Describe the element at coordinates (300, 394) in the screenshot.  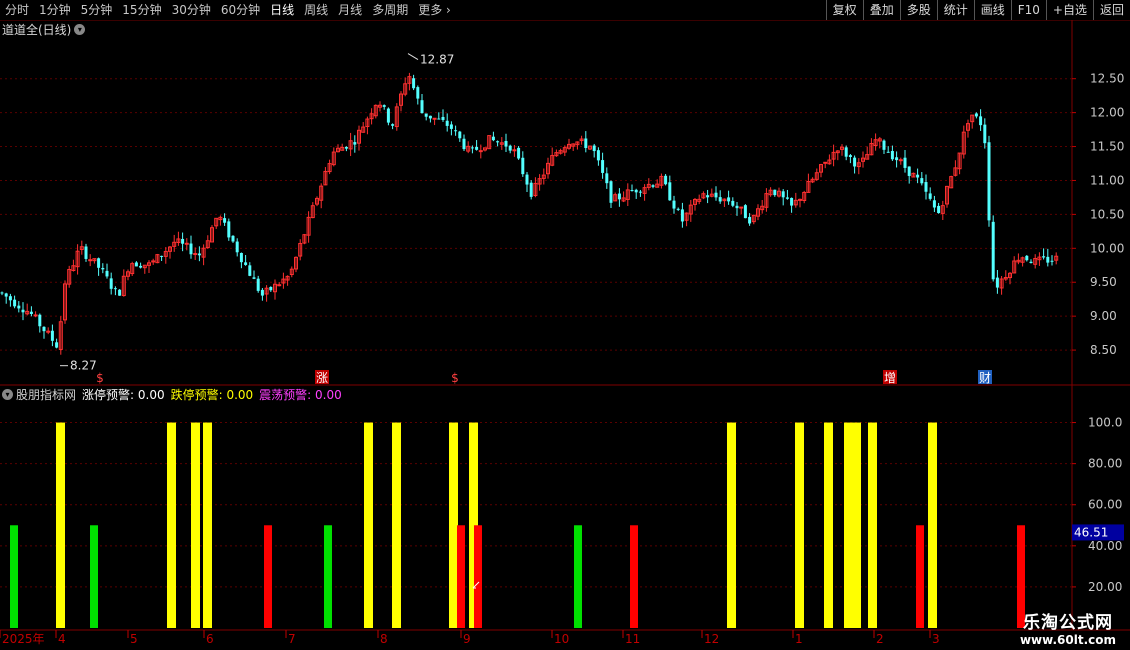
I see `indicator-item-oscillation: 震荡预警: 0.00` at that location.